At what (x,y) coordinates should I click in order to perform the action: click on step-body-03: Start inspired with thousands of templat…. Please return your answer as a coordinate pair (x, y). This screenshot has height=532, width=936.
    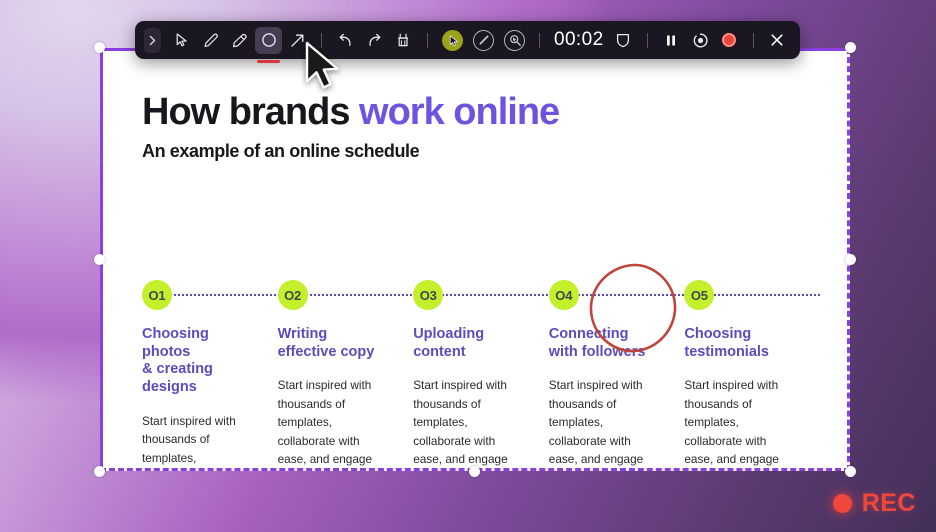
    Looking at the image, I should click on (467, 424).